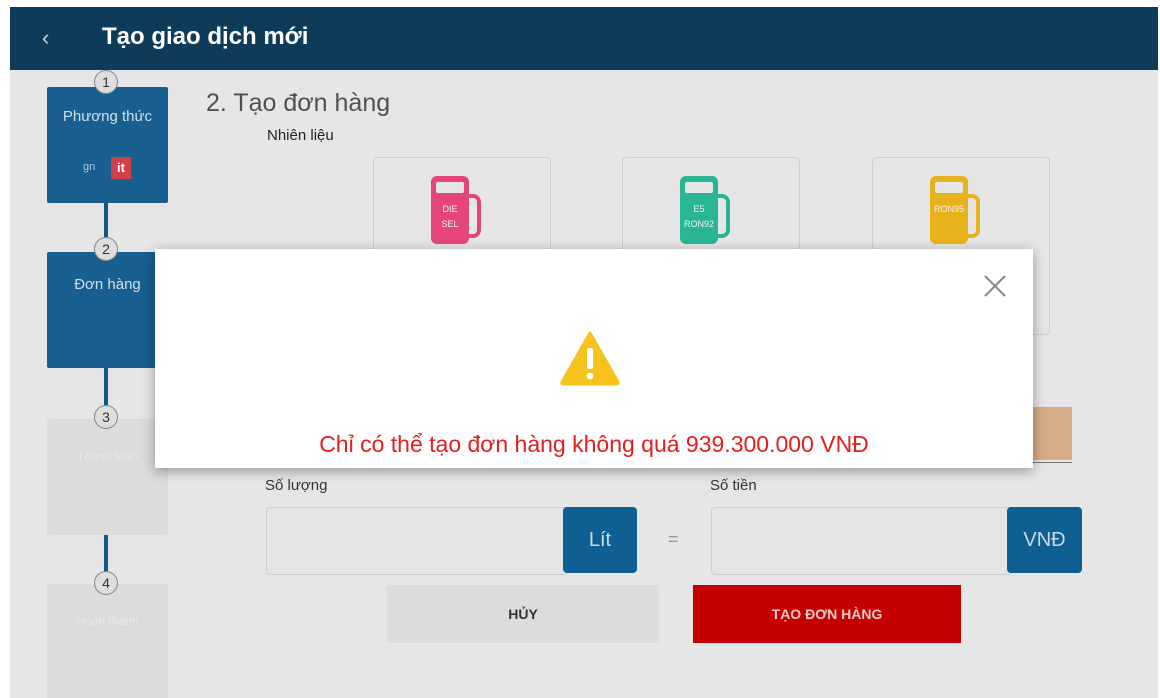 The height and width of the screenshot is (698, 1160). What do you see at coordinates (121, 168) in the screenshot?
I see `gift-icon: it` at bounding box center [121, 168].